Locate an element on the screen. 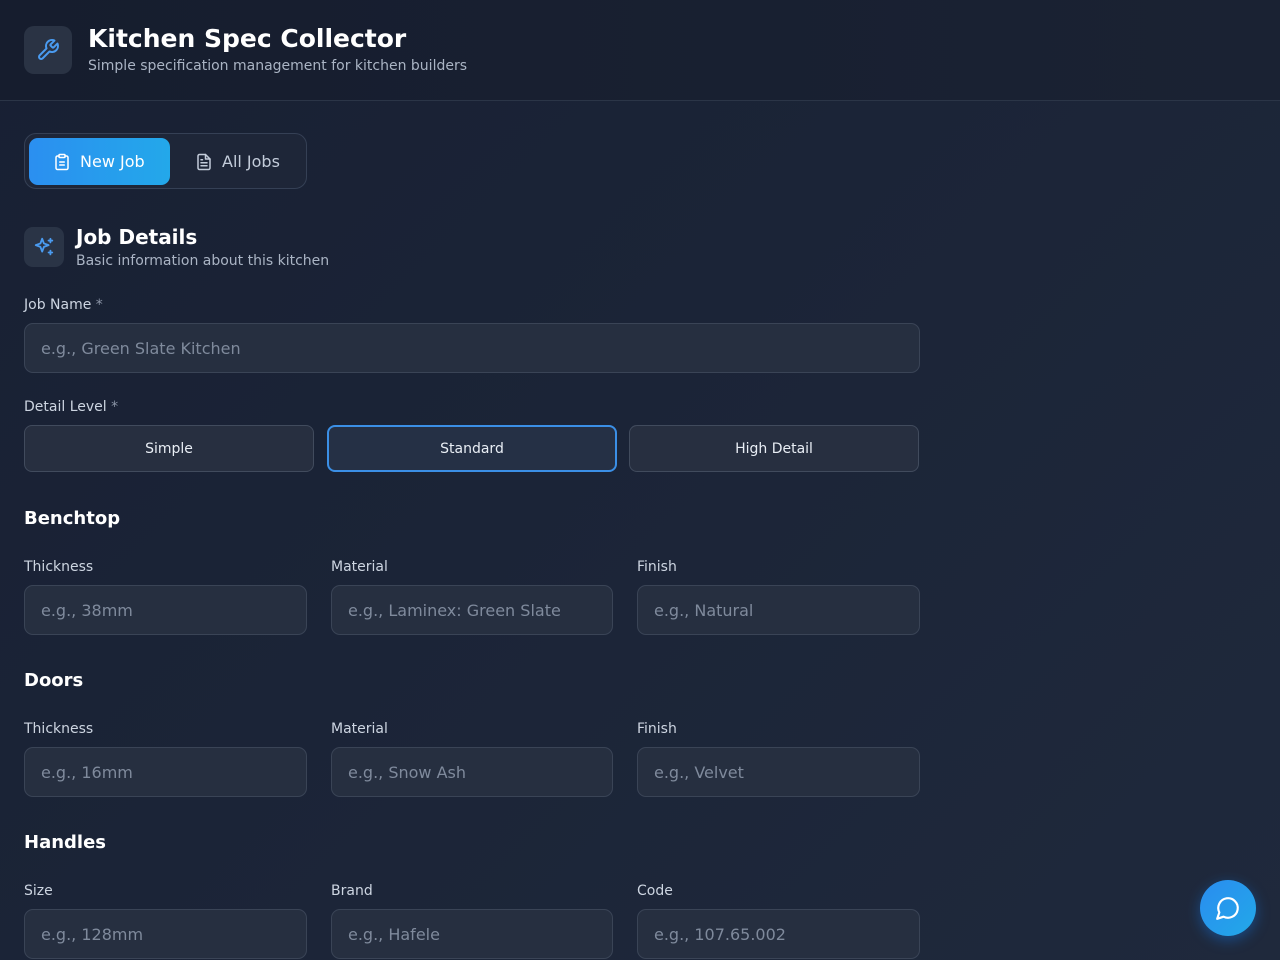 The height and width of the screenshot is (960, 1280). doors-finish-input is located at coordinates (778, 772).